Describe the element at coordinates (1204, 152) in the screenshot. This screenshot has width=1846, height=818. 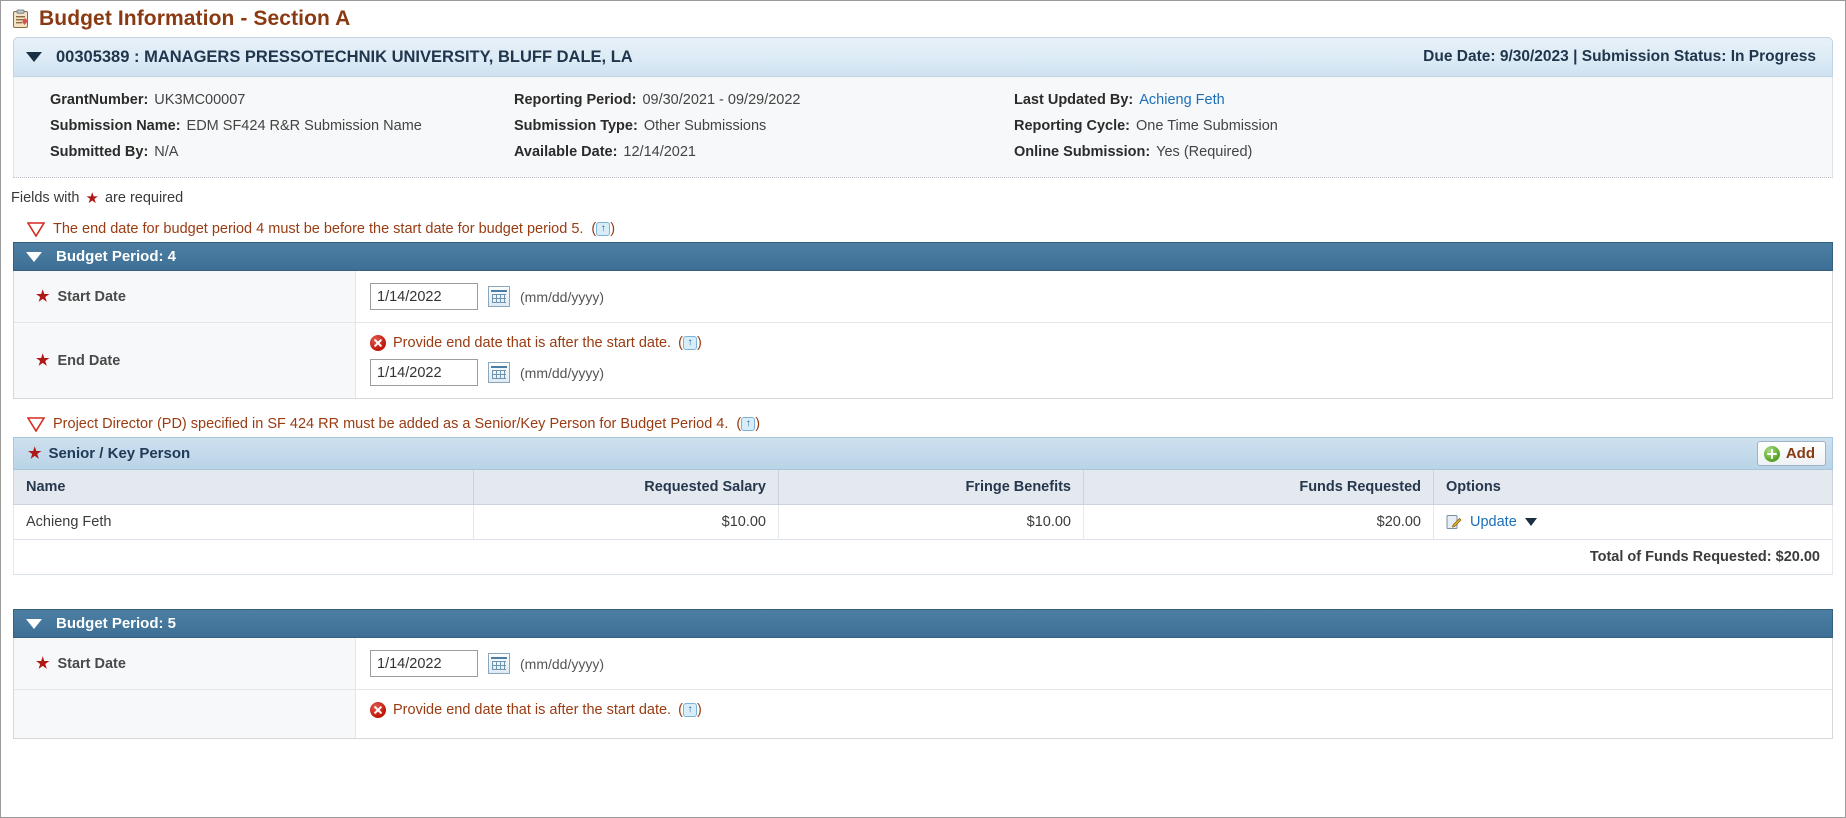
I see `field-value: Yes (Required)` at that location.